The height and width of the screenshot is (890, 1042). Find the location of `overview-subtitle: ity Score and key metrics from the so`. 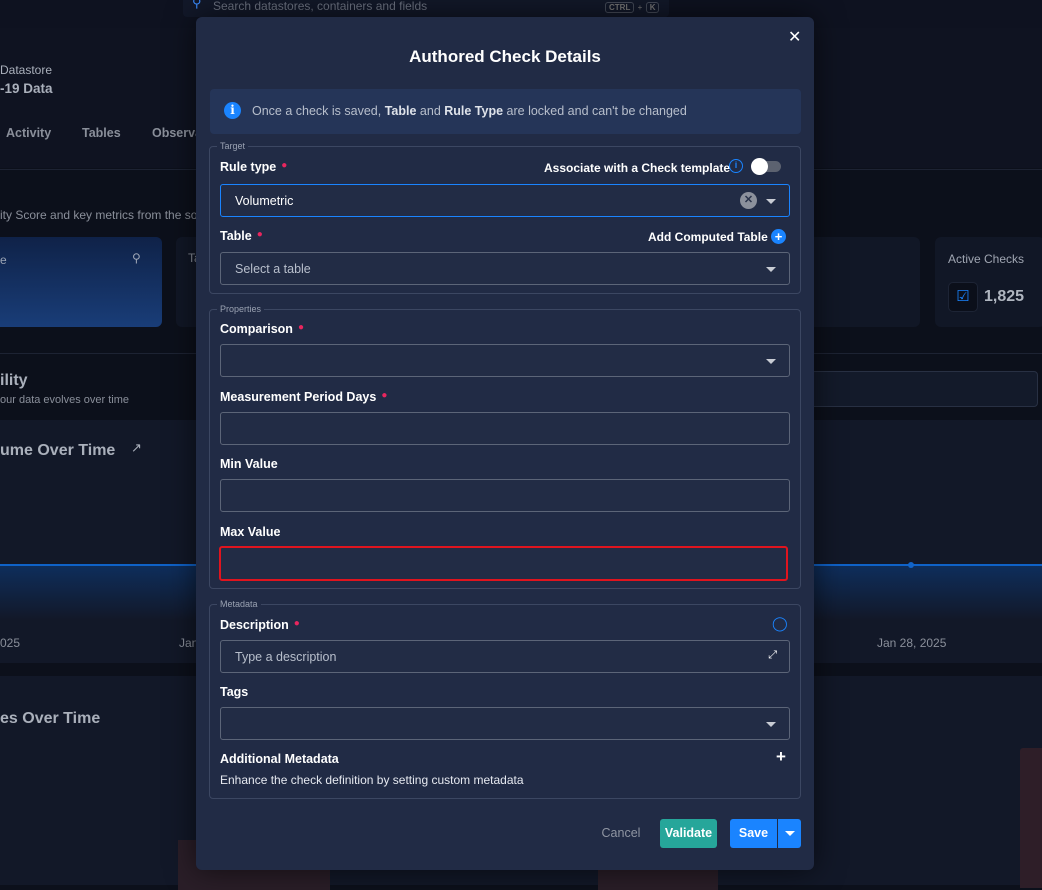

overview-subtitle: ity Score and key metrics from the so is located at coordinates (99, 215).